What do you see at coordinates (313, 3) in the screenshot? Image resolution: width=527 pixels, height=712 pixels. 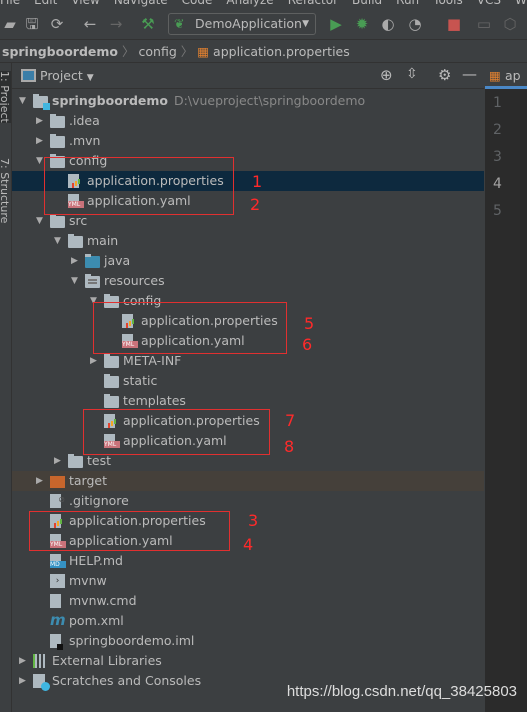 I see `menu-item: Refactor` at bounding box center [313, 3].